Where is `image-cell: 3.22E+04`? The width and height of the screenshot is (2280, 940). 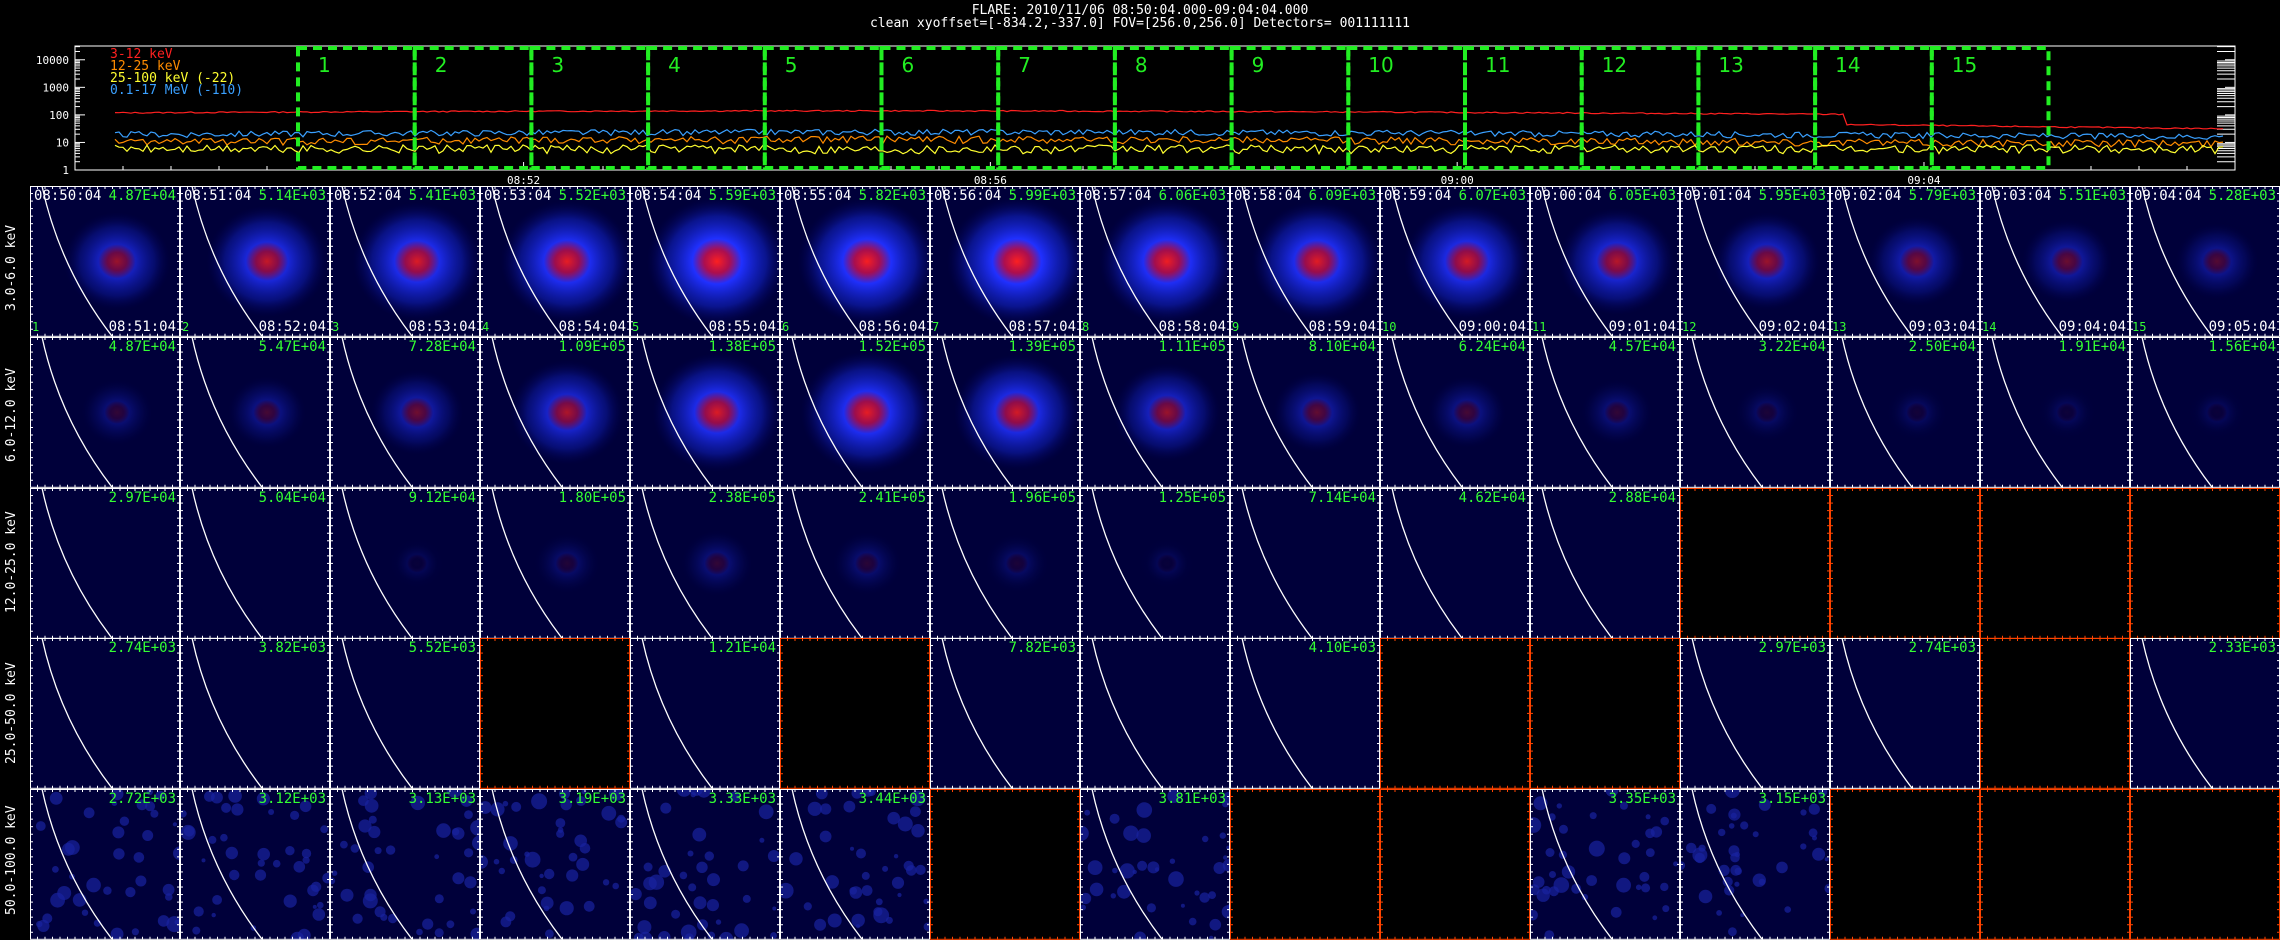 image-cell: 3.22E+04 is located at coordinates (1755, 412).